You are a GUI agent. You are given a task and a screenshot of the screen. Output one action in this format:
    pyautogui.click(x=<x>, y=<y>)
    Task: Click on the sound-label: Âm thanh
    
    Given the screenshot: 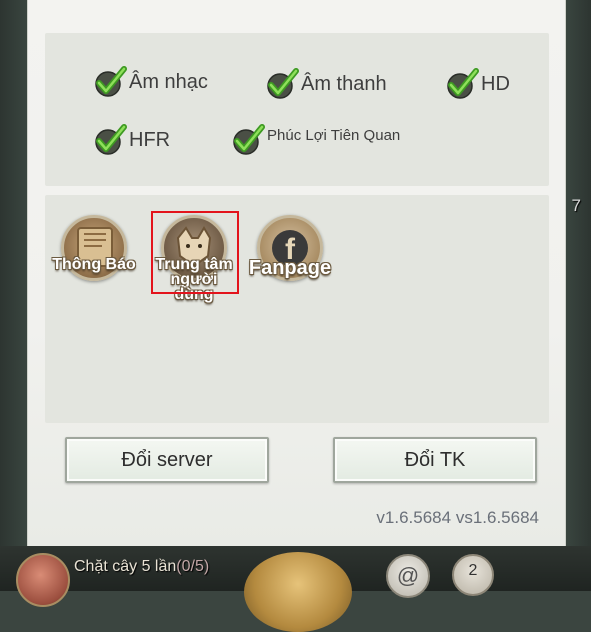 What is the action you would take?
    pyautogui.click(x=344, y=83)
    